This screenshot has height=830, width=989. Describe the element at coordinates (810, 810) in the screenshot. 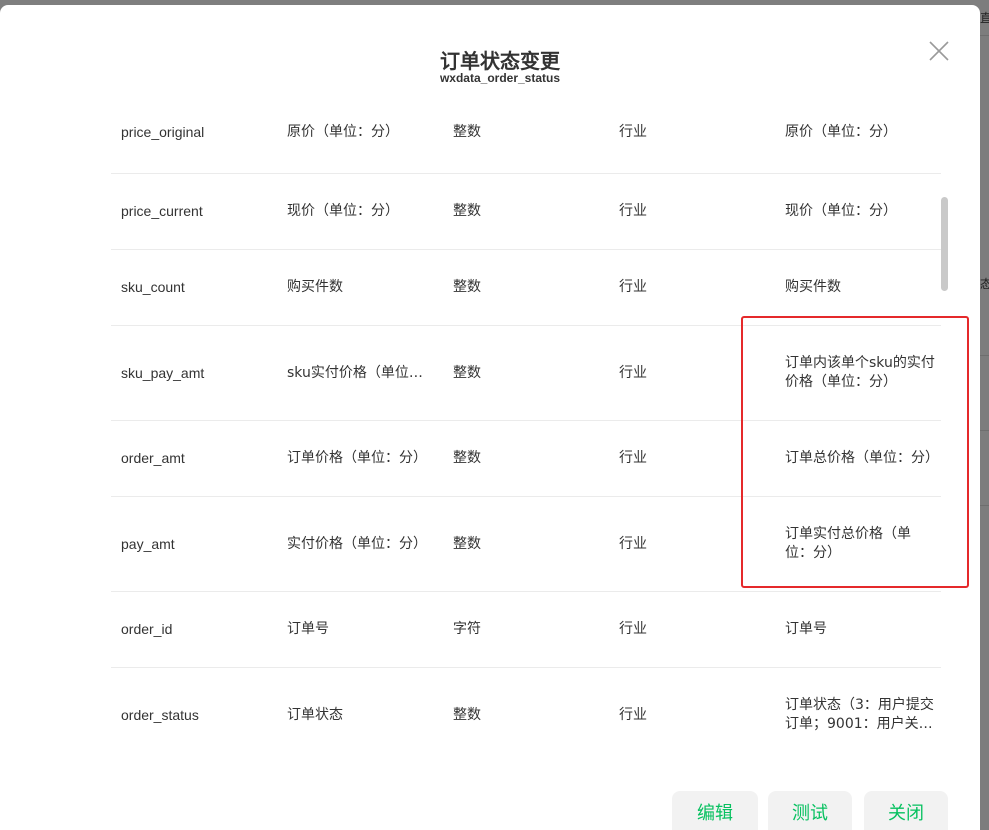

I see `test-button: 测试` at that location.